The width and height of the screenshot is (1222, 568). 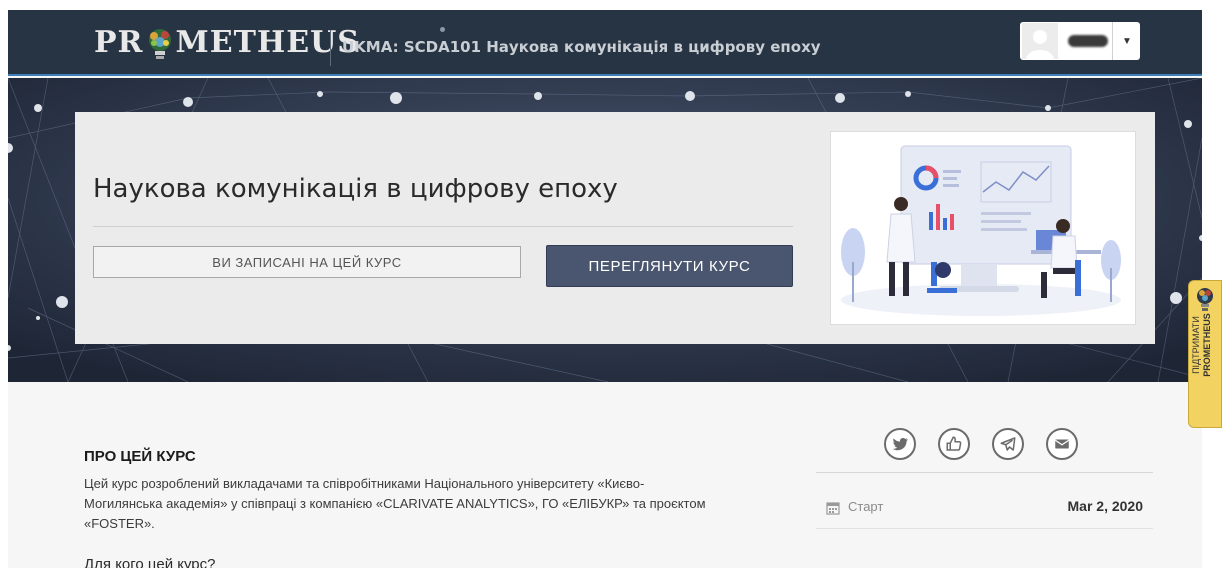 I want to click on support-prometheus-tab: ПІДТРИМАТИ PROMETHEUS, so click(x=1205, y=354).